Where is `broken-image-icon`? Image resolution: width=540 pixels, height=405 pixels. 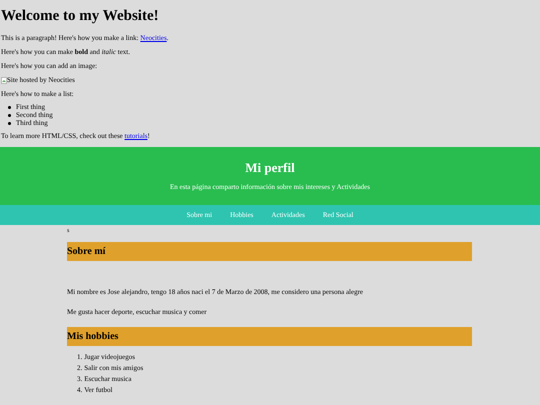 broken-image-icon is located at coordinates (4, 80).